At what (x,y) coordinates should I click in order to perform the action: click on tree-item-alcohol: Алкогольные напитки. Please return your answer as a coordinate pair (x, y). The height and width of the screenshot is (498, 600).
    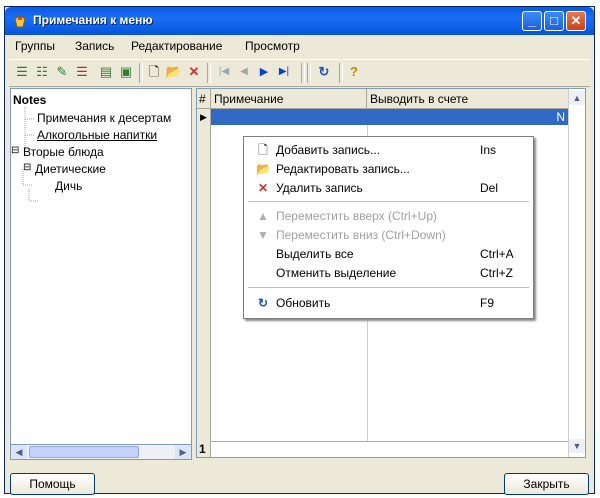
    Looking at the image, I should click on (97, 135).